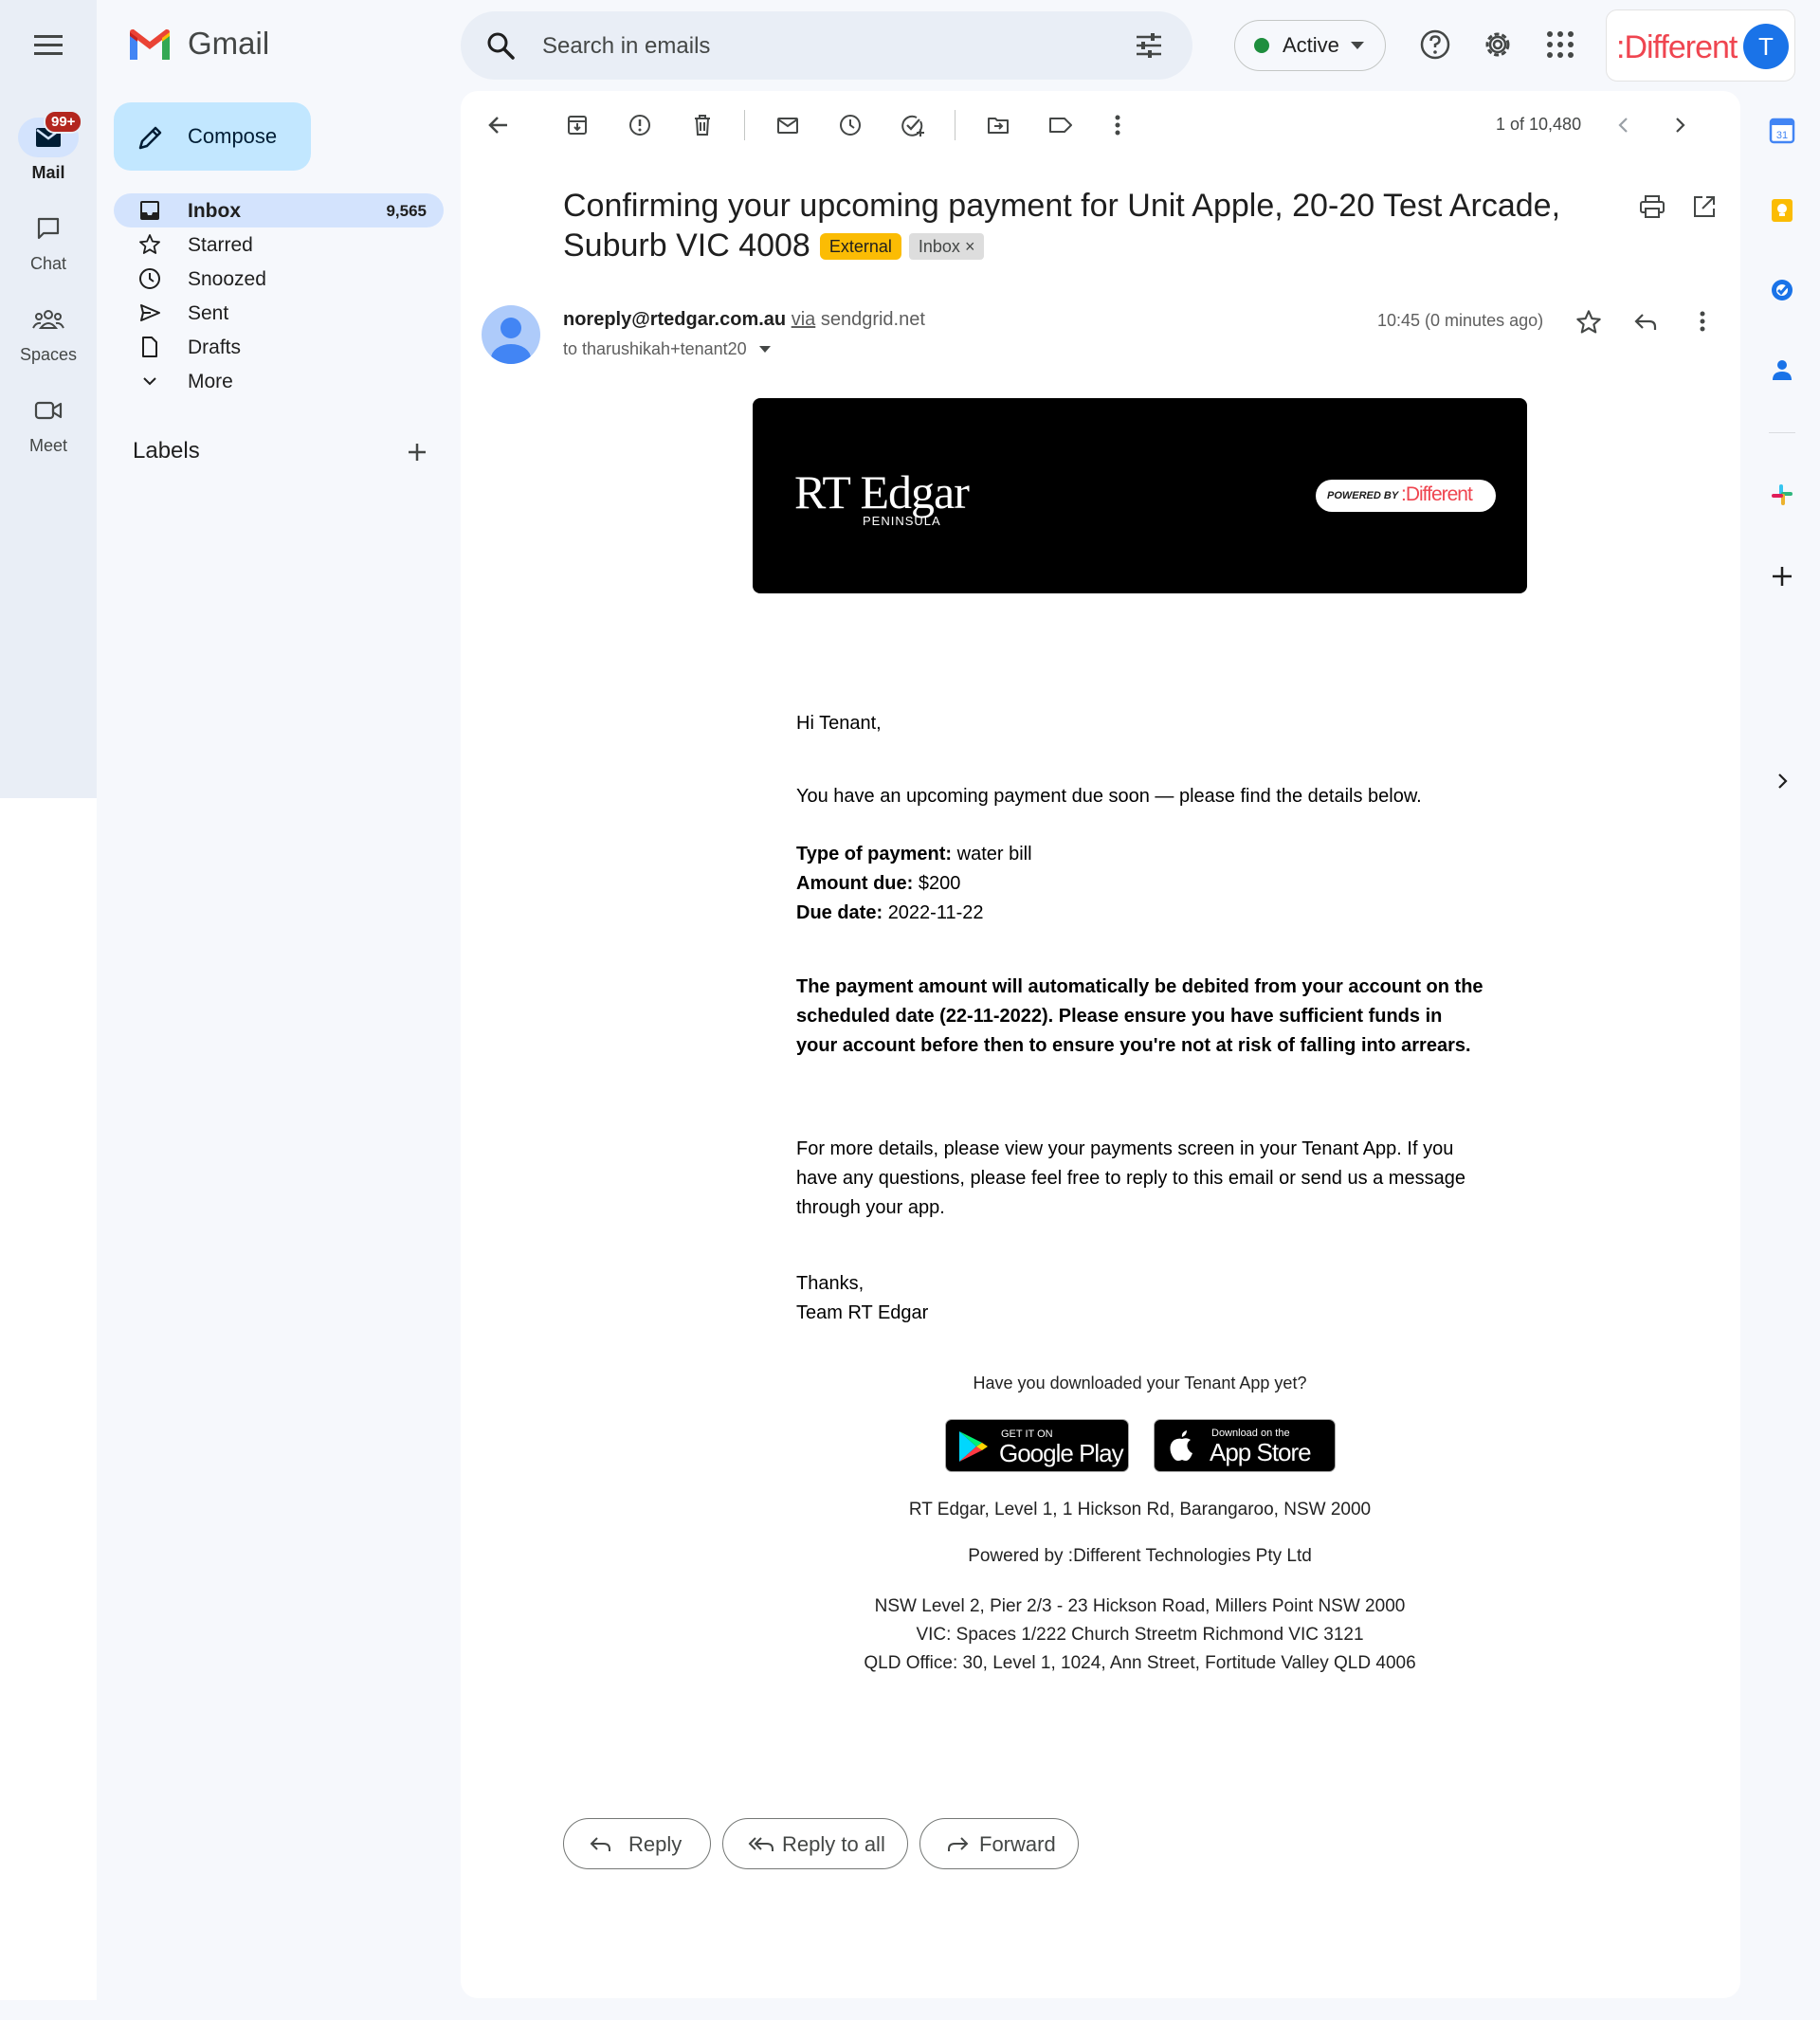 Image resolution: width=1820 pixels, height=2020 pixels. What do you see at coordinates (1118, 125) in the screenshot?
I see `more-vertical-icon` at bounding box center [1118, 125].